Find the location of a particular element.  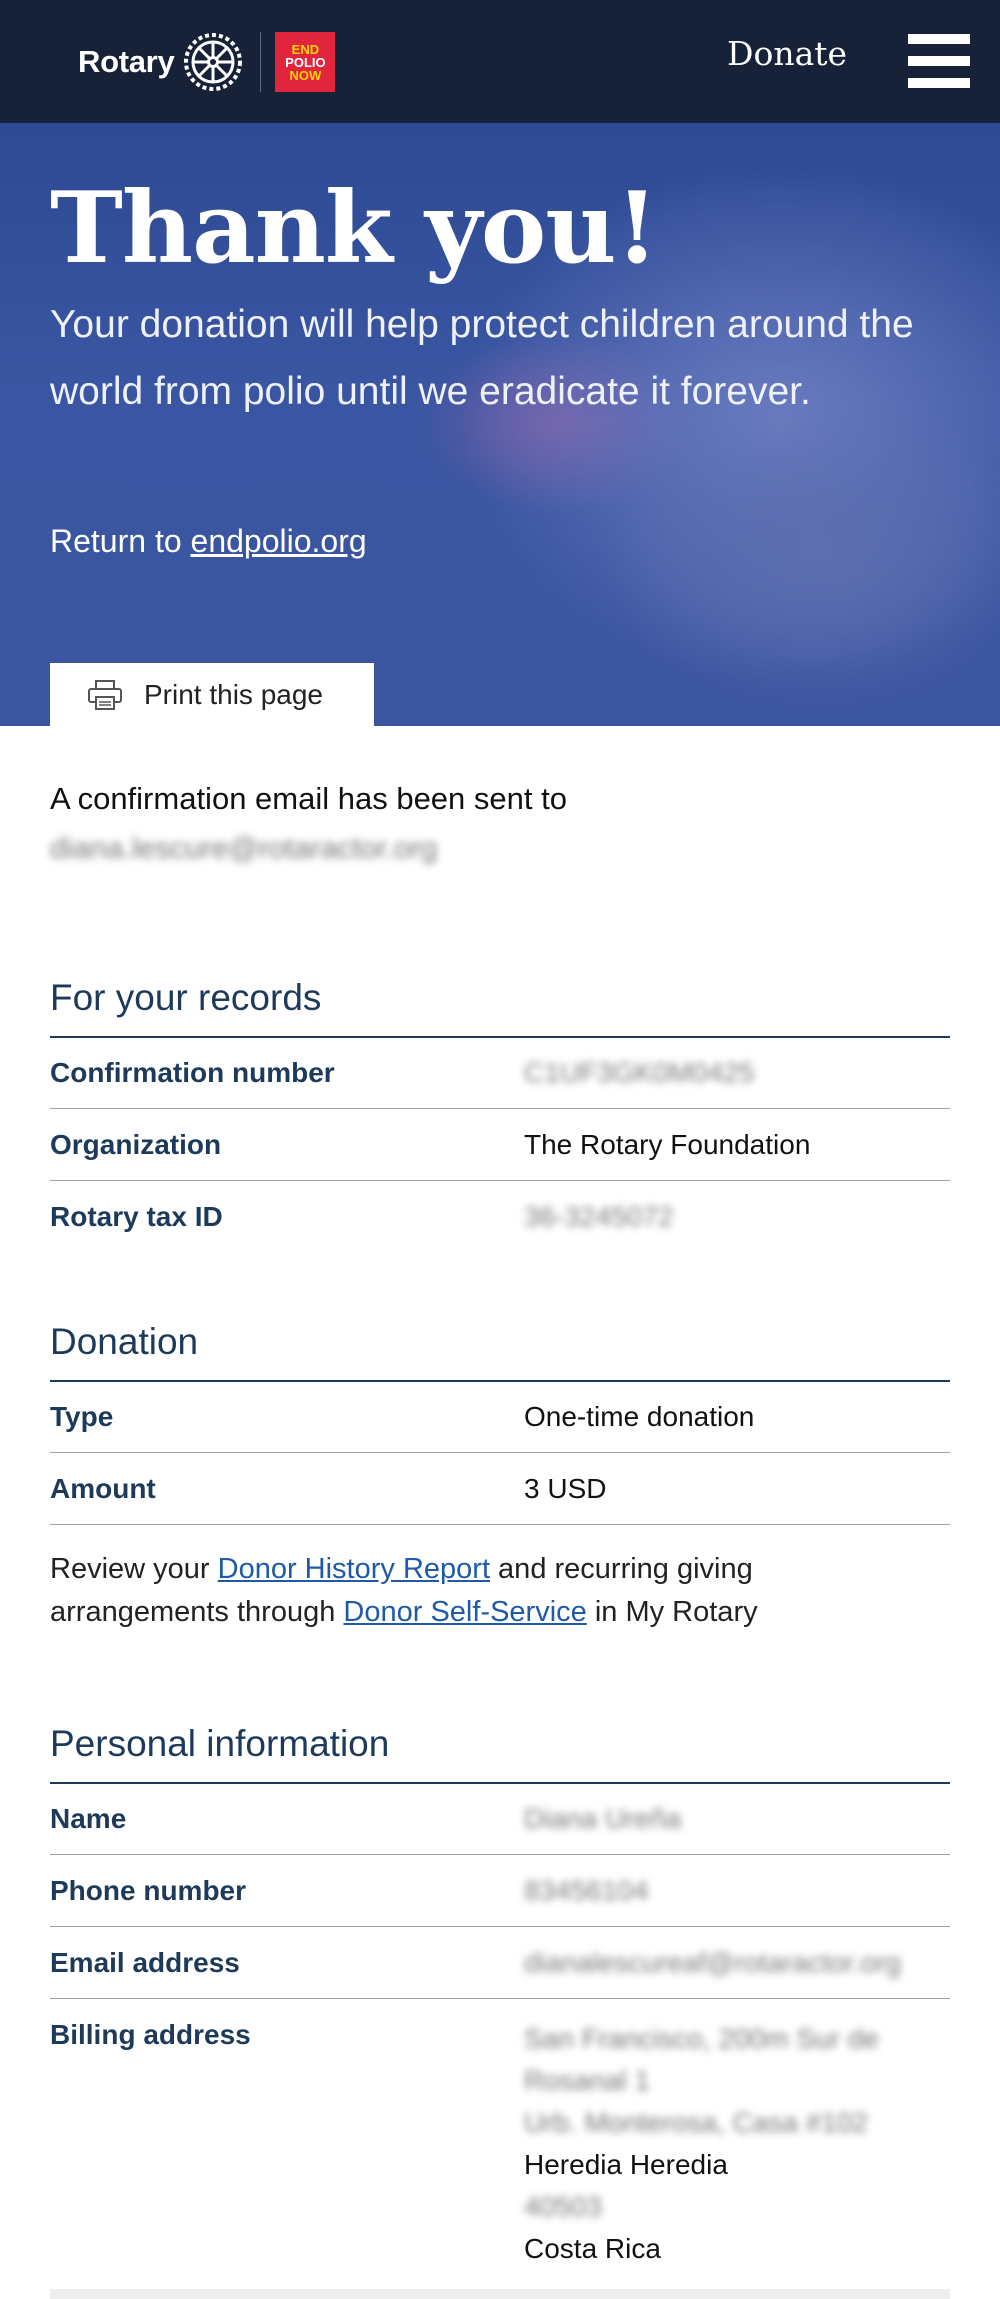

email-value: dianalescureaf@rotaractor.org is located at coordinates (713, 1962).